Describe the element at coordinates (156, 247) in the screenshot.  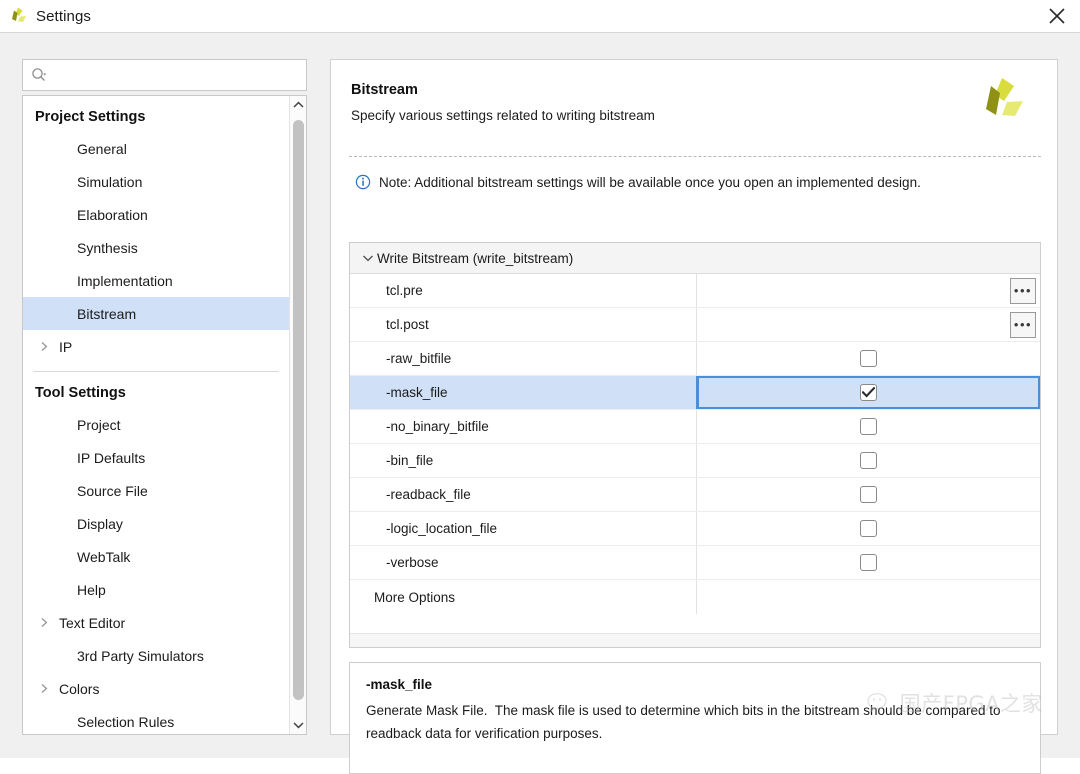
I see `sidebar-item-synthesis: Synthesis` at that location.